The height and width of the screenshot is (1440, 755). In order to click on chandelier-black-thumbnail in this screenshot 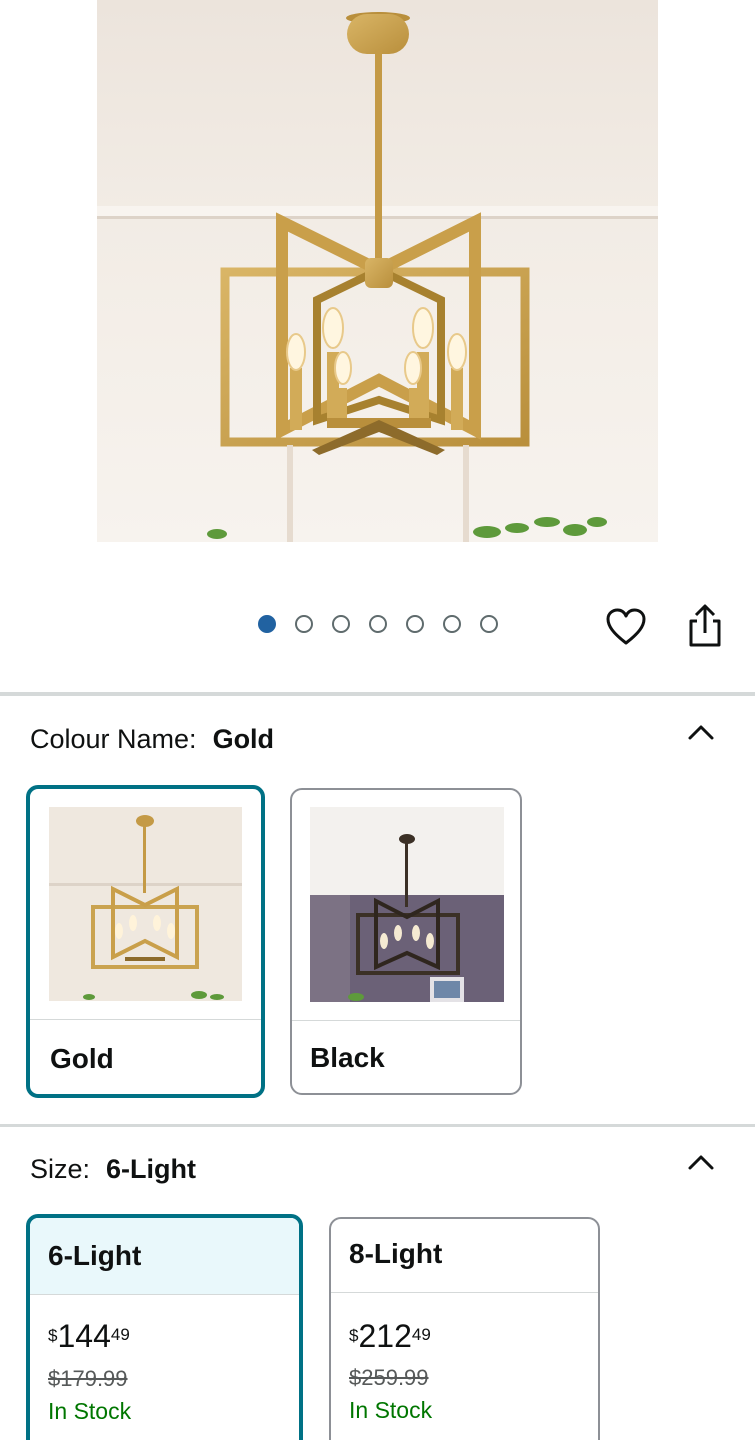, I will do `click(407, 904)`.